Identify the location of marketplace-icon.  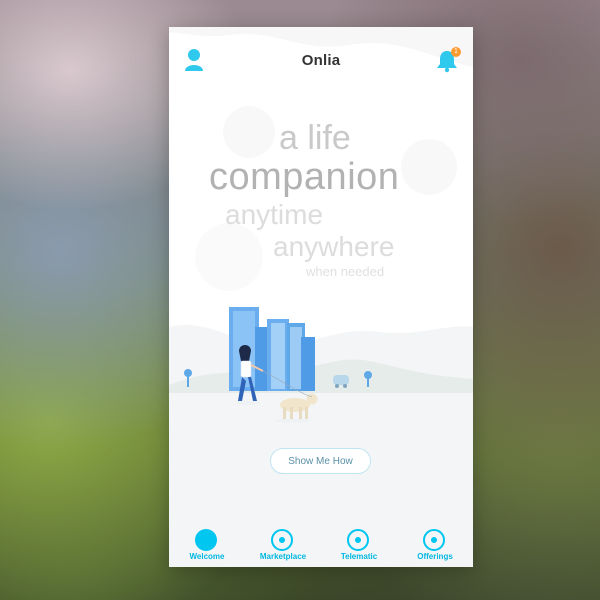
(282, 540).